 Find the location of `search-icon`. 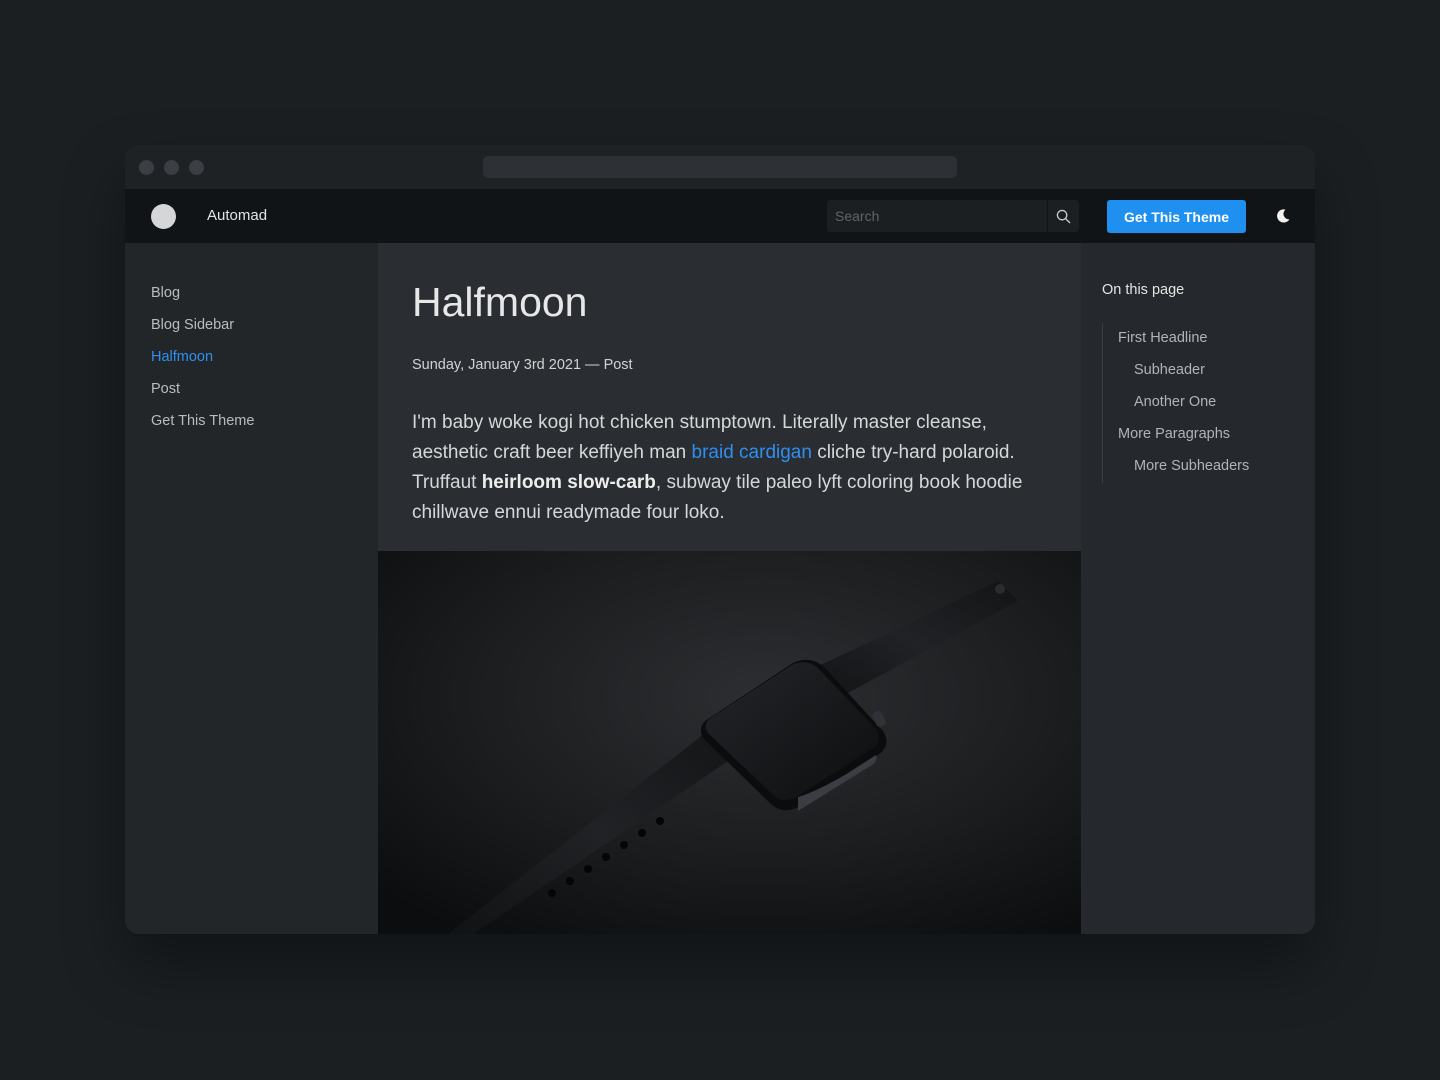

search-icon is located at coordinates (1063, 216).